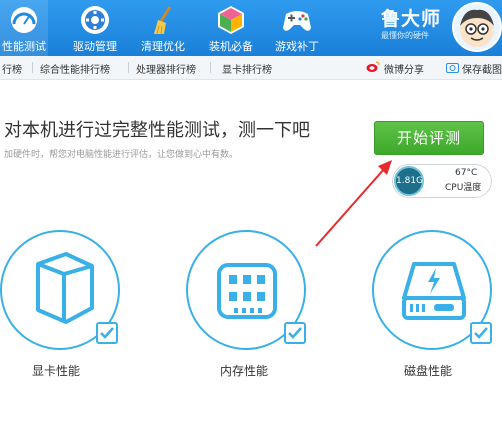  Describe the element at coordinates (244, 371) in the screenshot. I see `memory-test-label: 内存性能` at that location.